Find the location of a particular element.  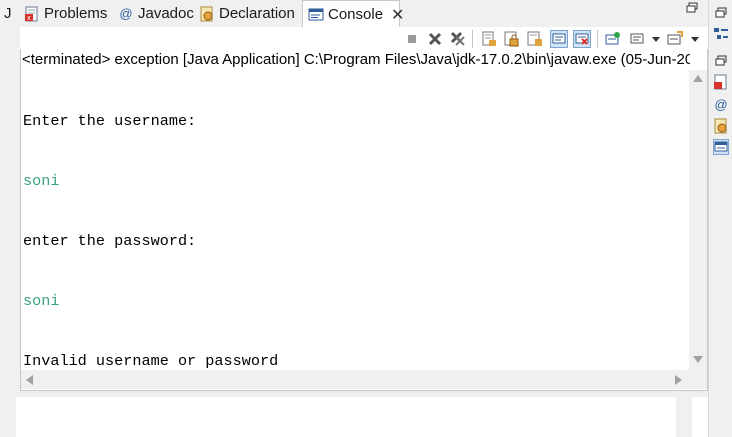

remove-all-terminated-icon is located at coordinates (458, 39).